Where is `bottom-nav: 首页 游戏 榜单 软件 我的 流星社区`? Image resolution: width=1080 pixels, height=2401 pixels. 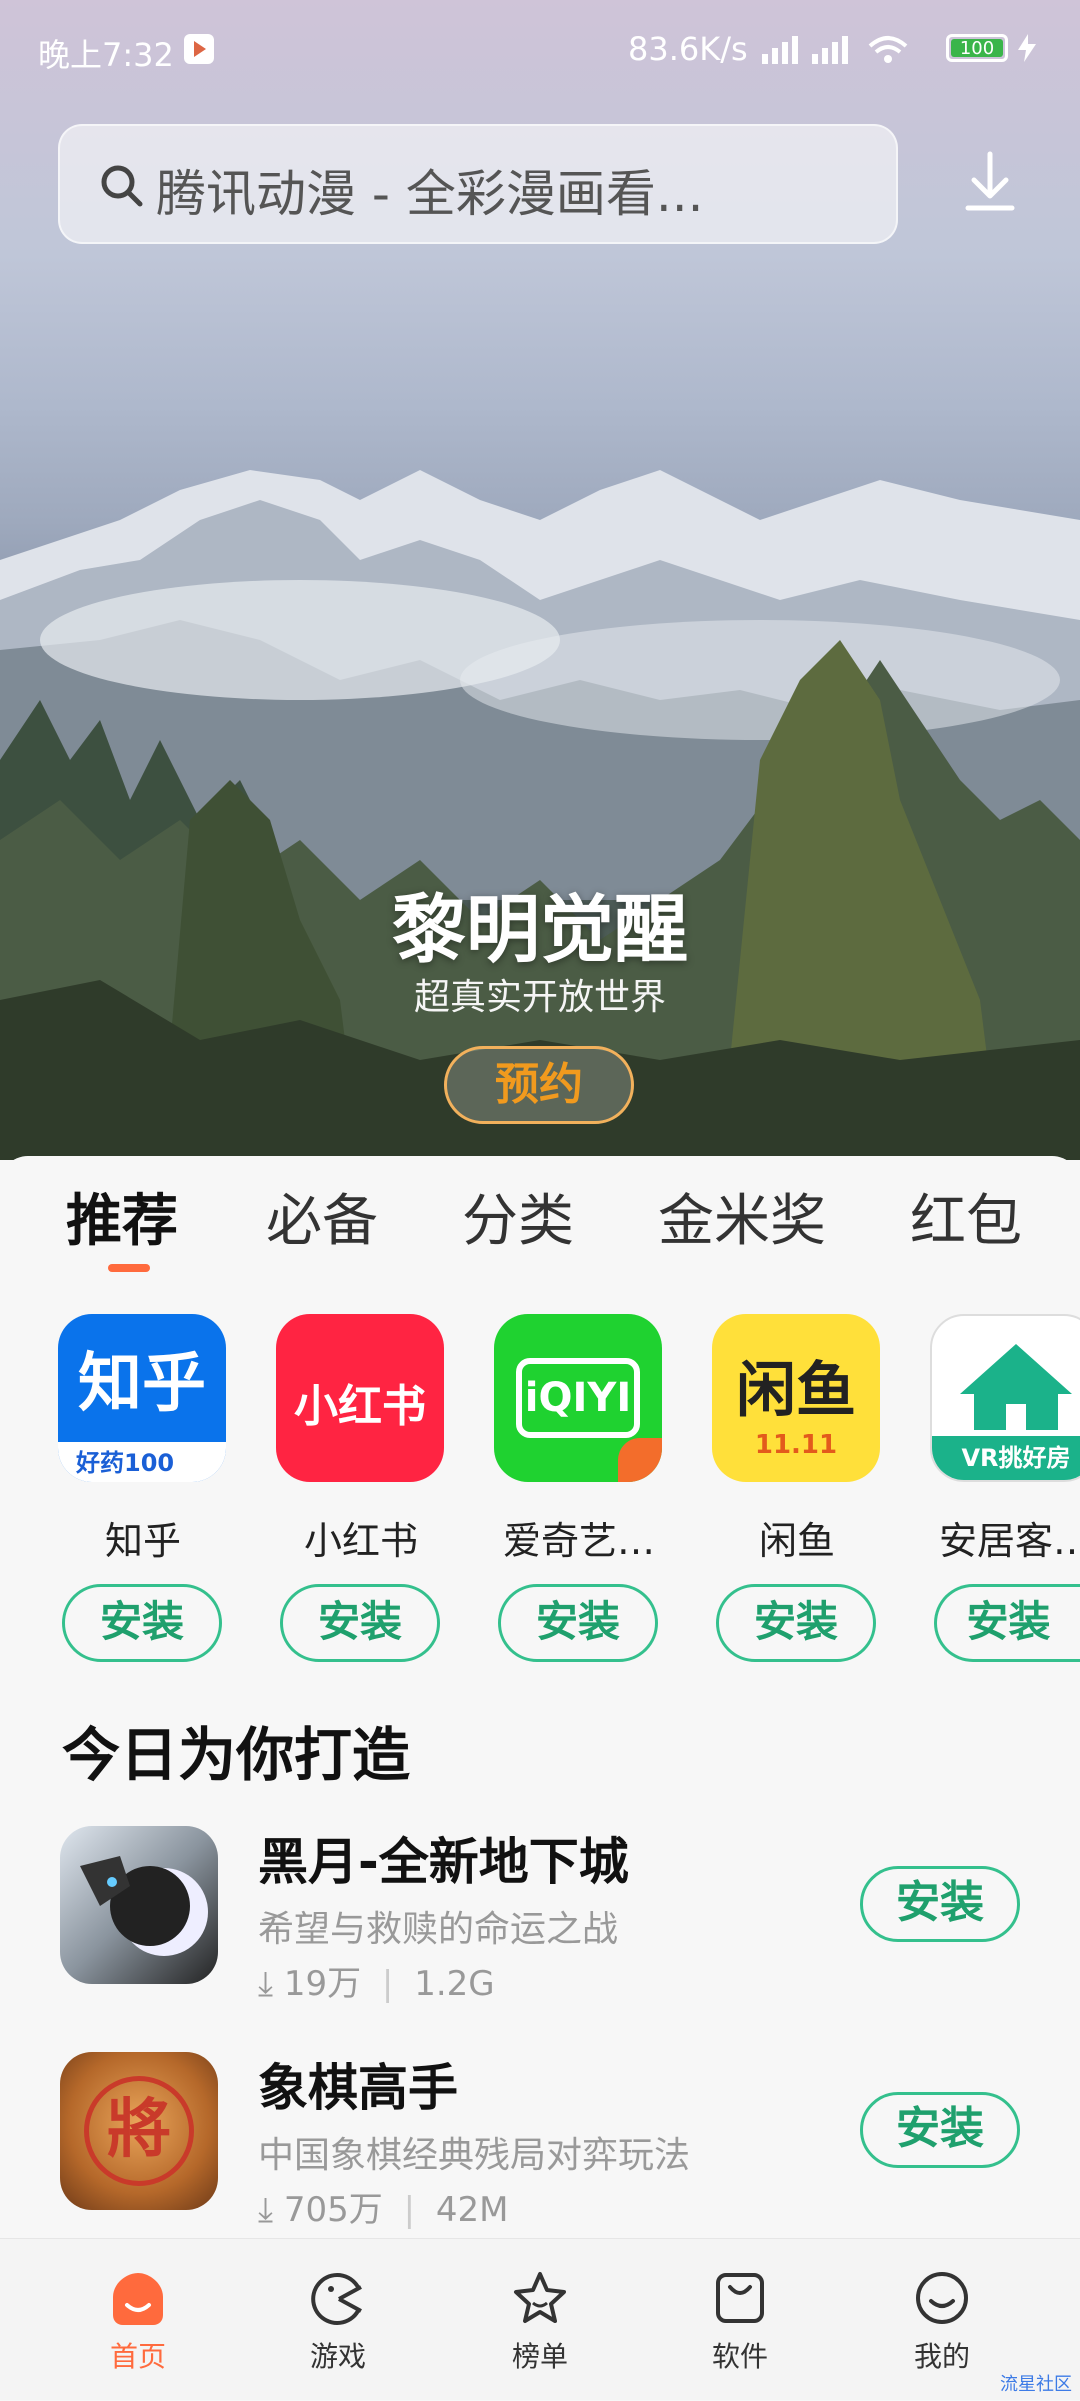 bottom-nav: 首页 游戏 榜单 软件 我的 流星社区 is located at coordinates (540, 2319).